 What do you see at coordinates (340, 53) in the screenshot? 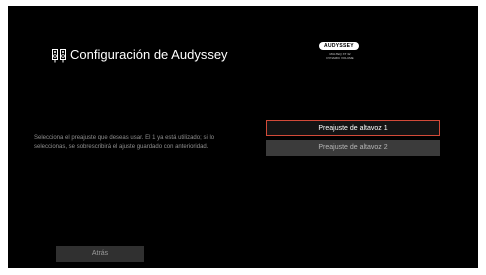
I see `audyssey-logo: AUDYSSEY MULTEQ XT 32 DYNAMIC VOLUME` at bounding box center [340, 53].